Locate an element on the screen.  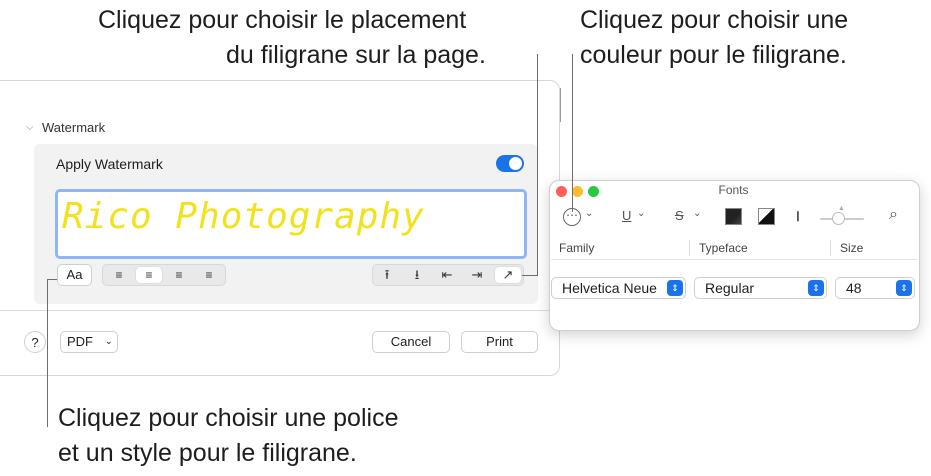
apply-watermark-toggle is located at coordinates (510, 163).